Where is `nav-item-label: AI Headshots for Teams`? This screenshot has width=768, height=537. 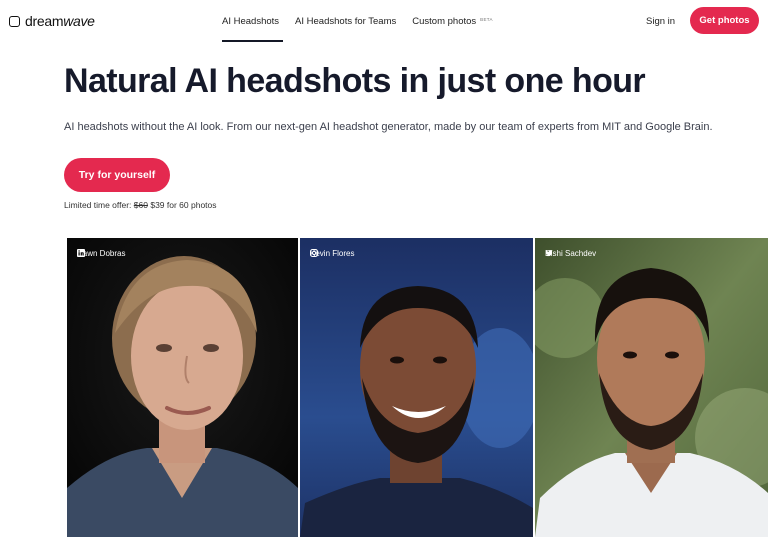
nav-item-label: AI Headshots for Teams is located at coordinates (346, 21).